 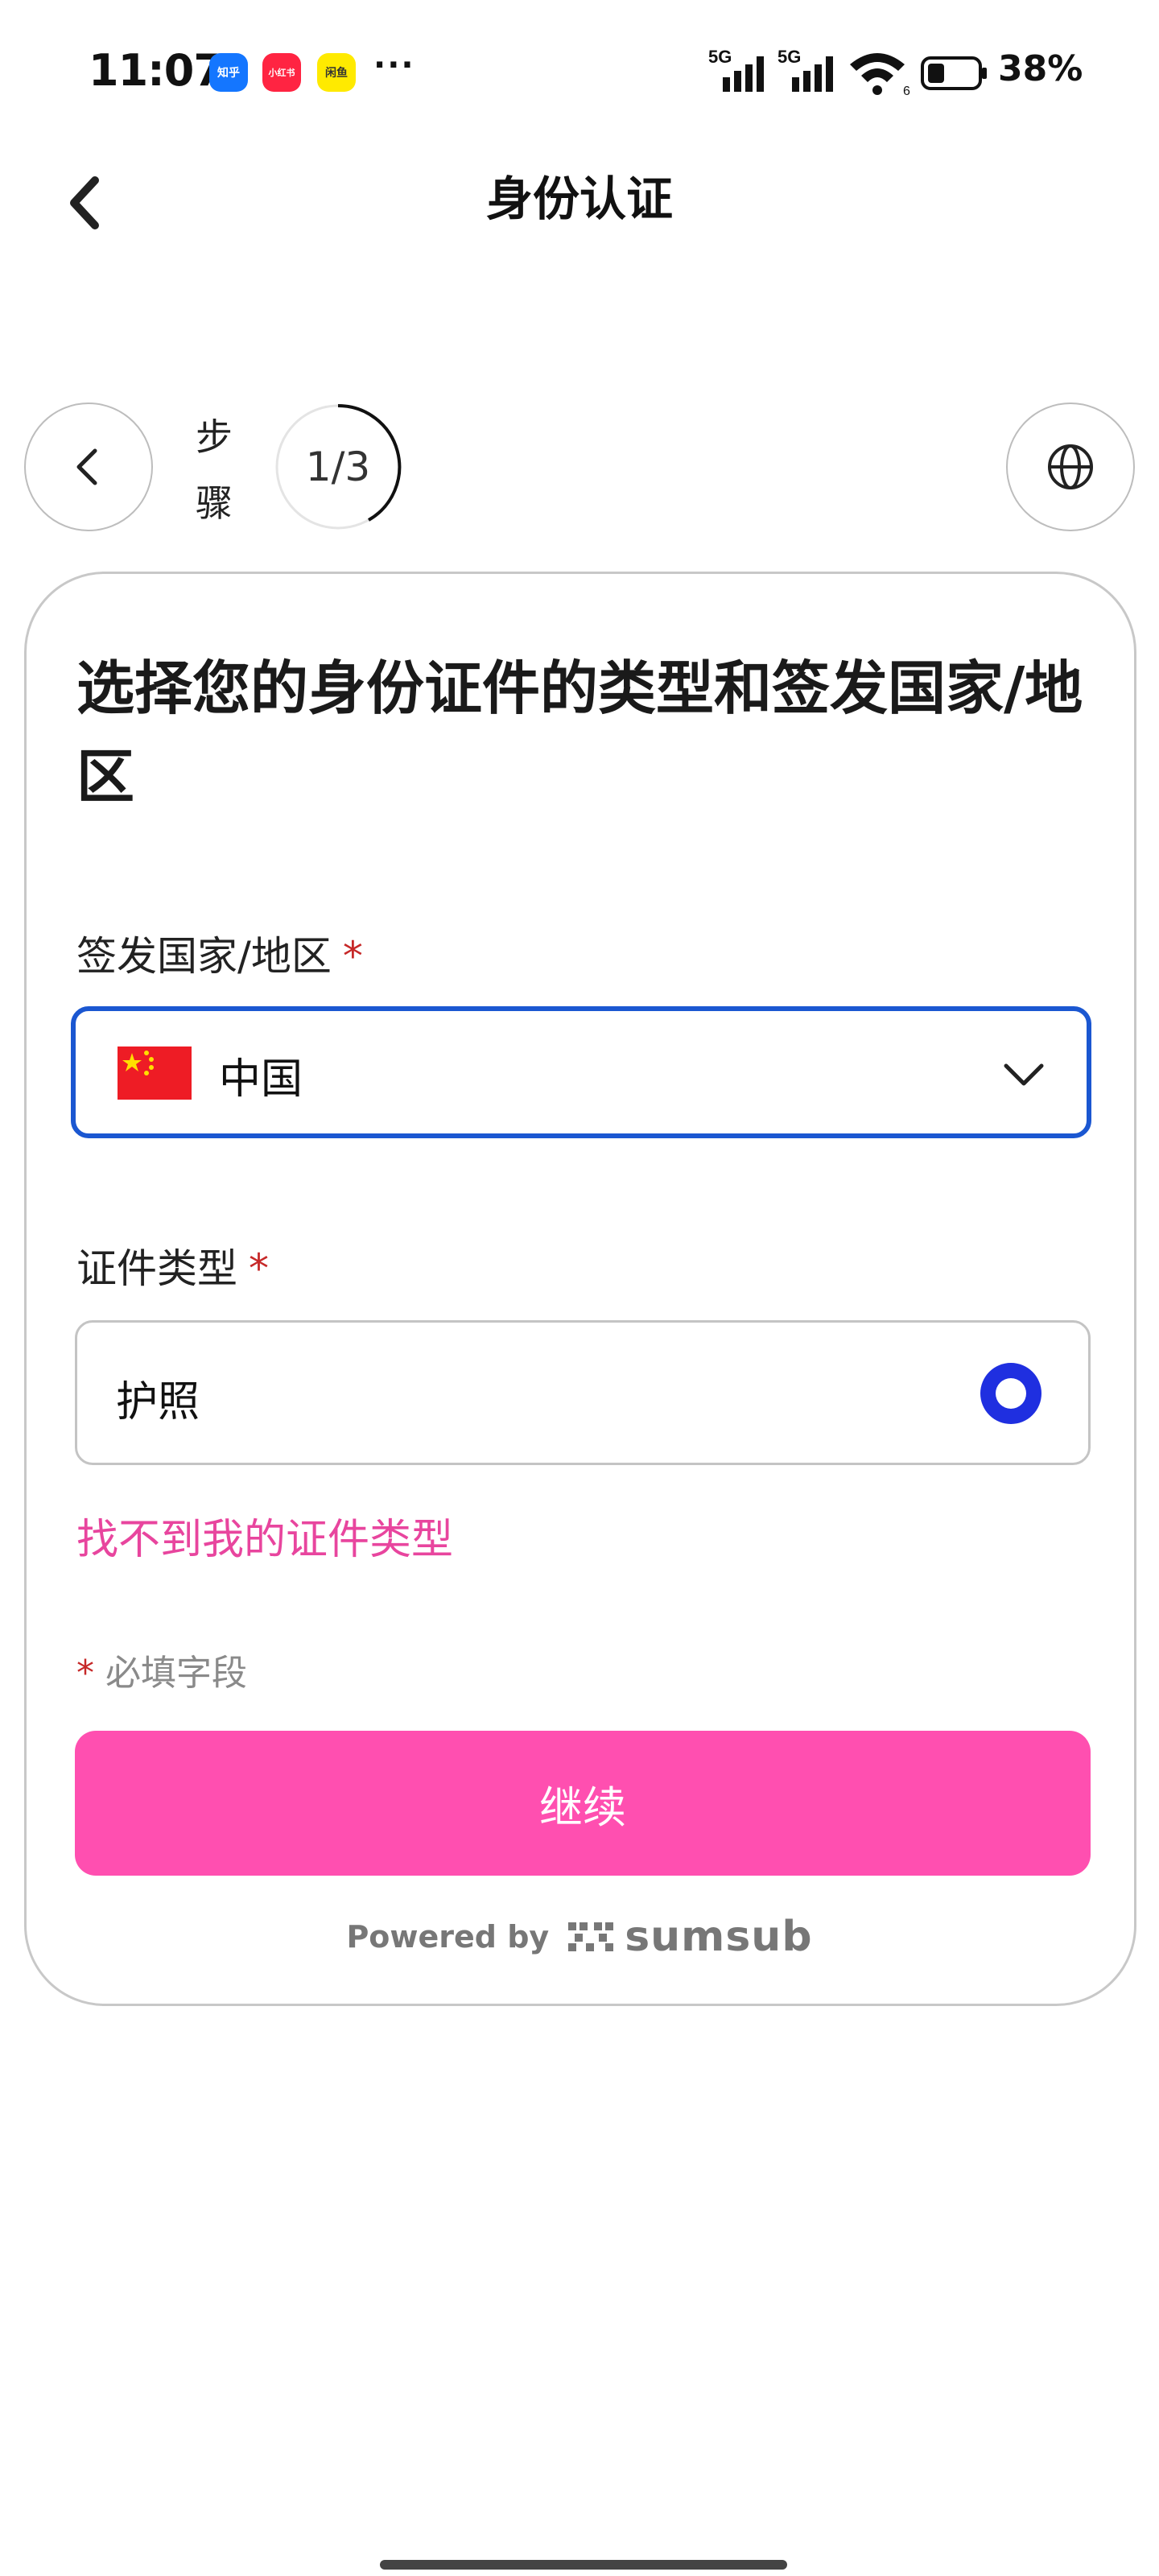 I want to click on country-label-text: 签发国家/地区, so click(x=204, y=956).